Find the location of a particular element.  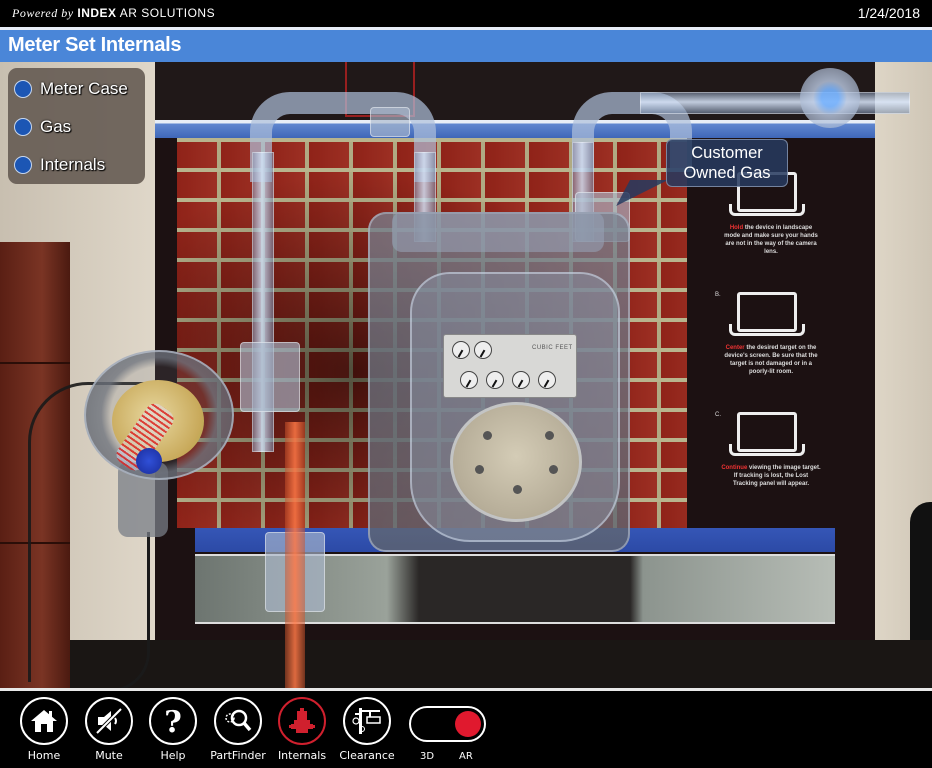

regulator-valve is located at coordinates (149, 461).